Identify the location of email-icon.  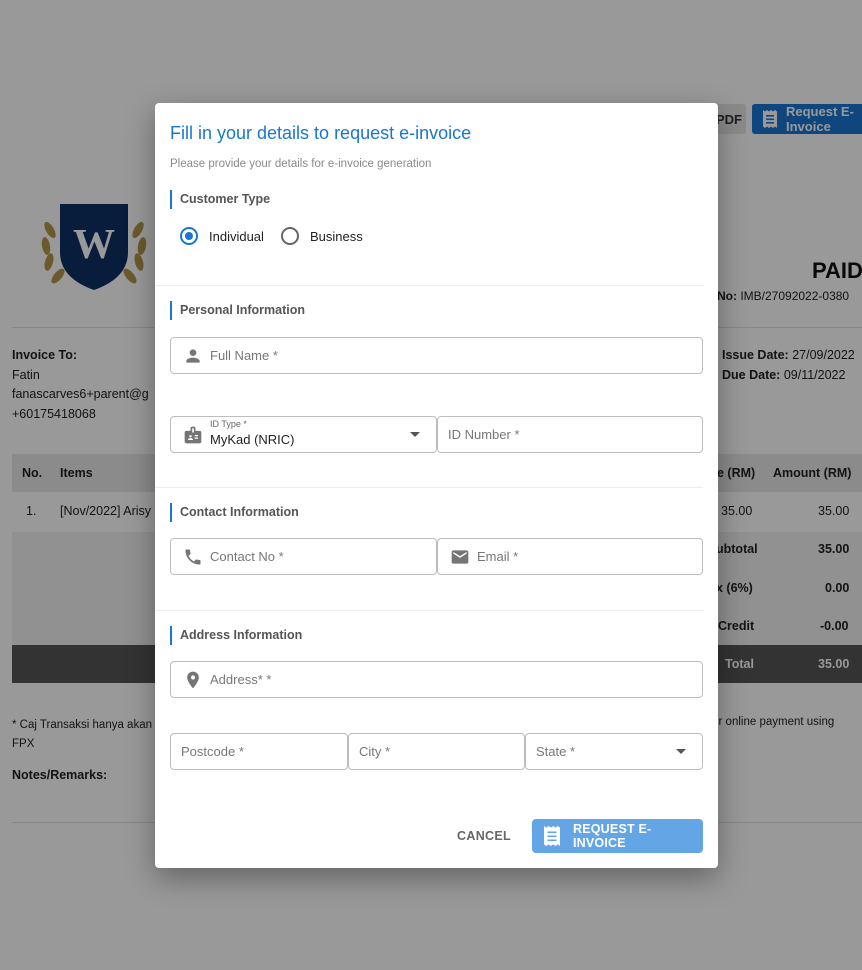
(460, 557).